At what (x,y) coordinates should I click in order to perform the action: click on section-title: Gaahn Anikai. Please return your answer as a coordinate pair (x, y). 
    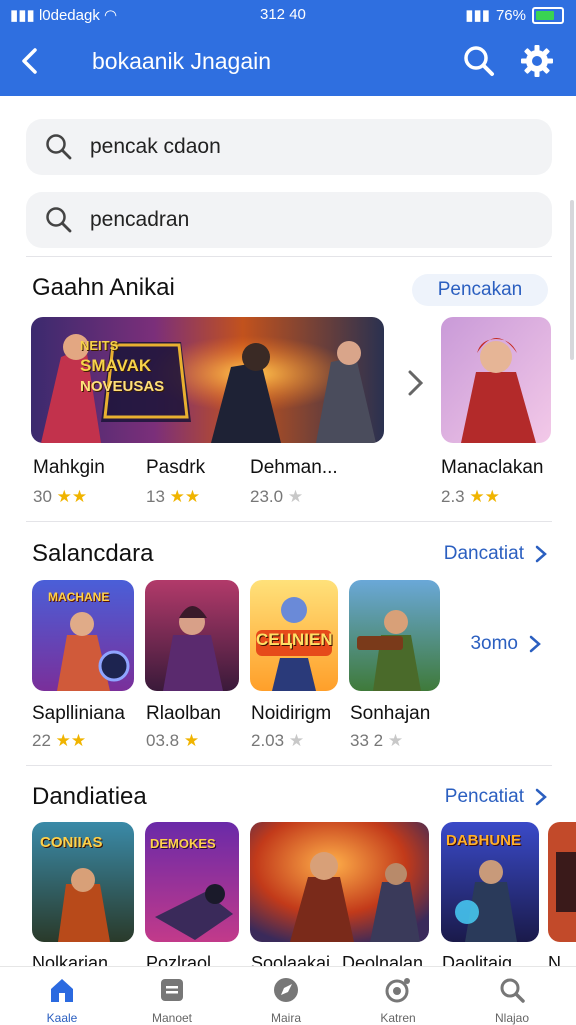
    Looking at the image, I should click on (103, 287).